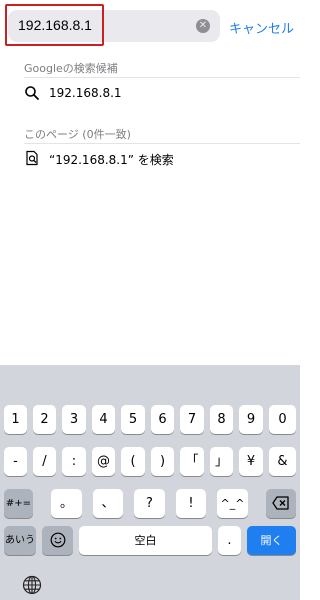  I want to click on find-in-page-item: “192.168.8.1” を検索, so click(111, 159).